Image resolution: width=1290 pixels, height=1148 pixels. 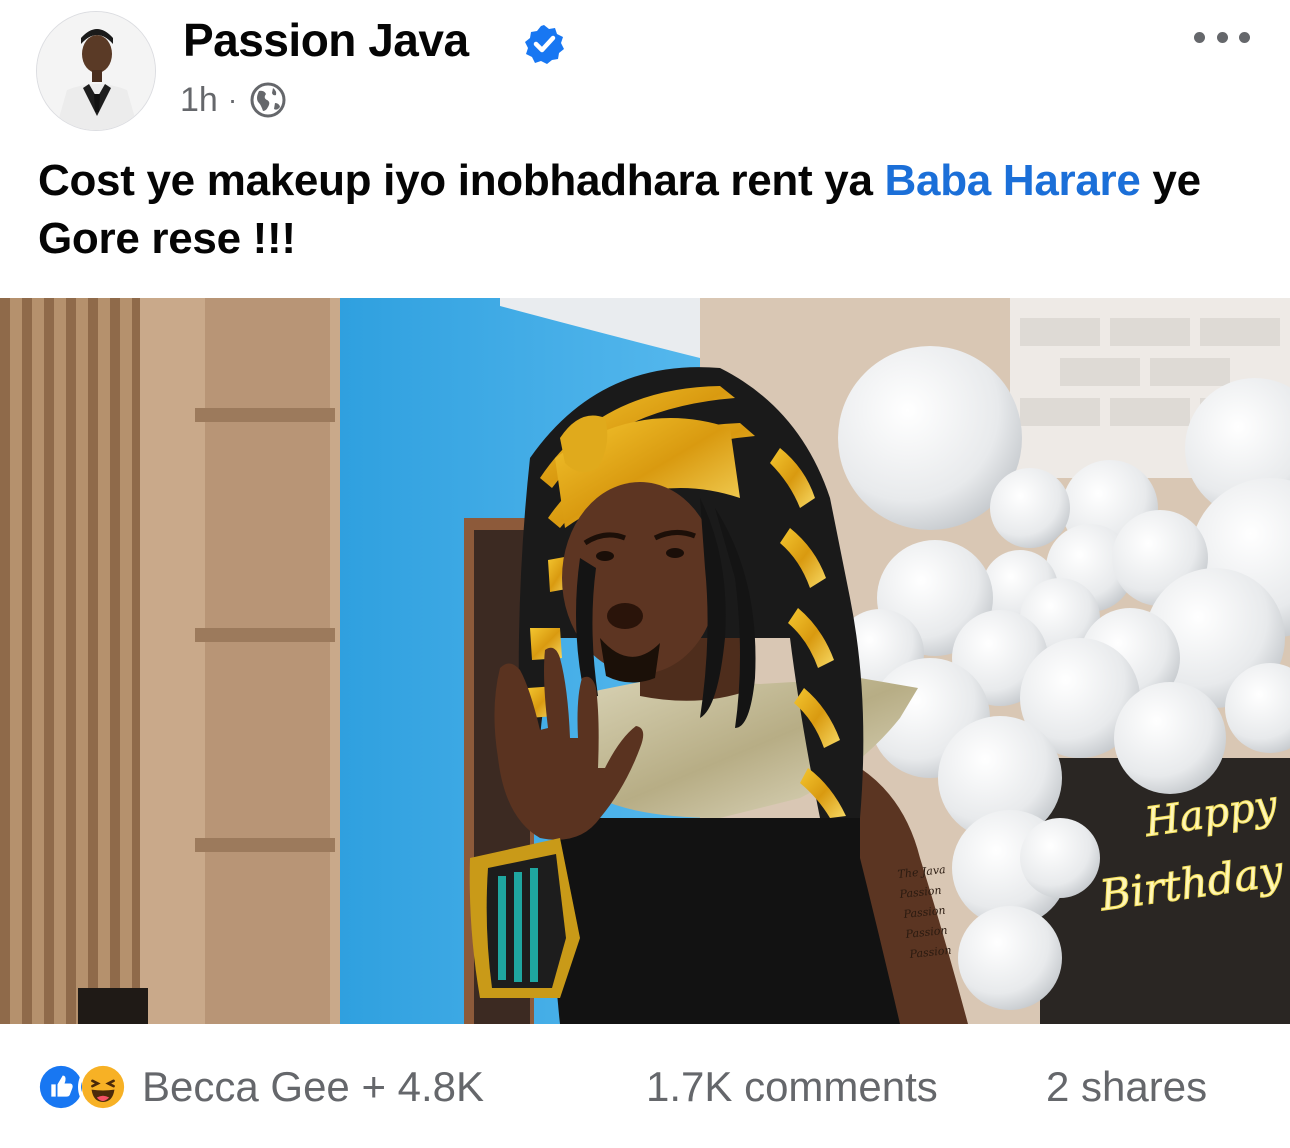 What do you see at coordinates (645, 70) in the screenshot?
I see `post-header: Passion Java 1h ·` at bounding box center [645, 70].